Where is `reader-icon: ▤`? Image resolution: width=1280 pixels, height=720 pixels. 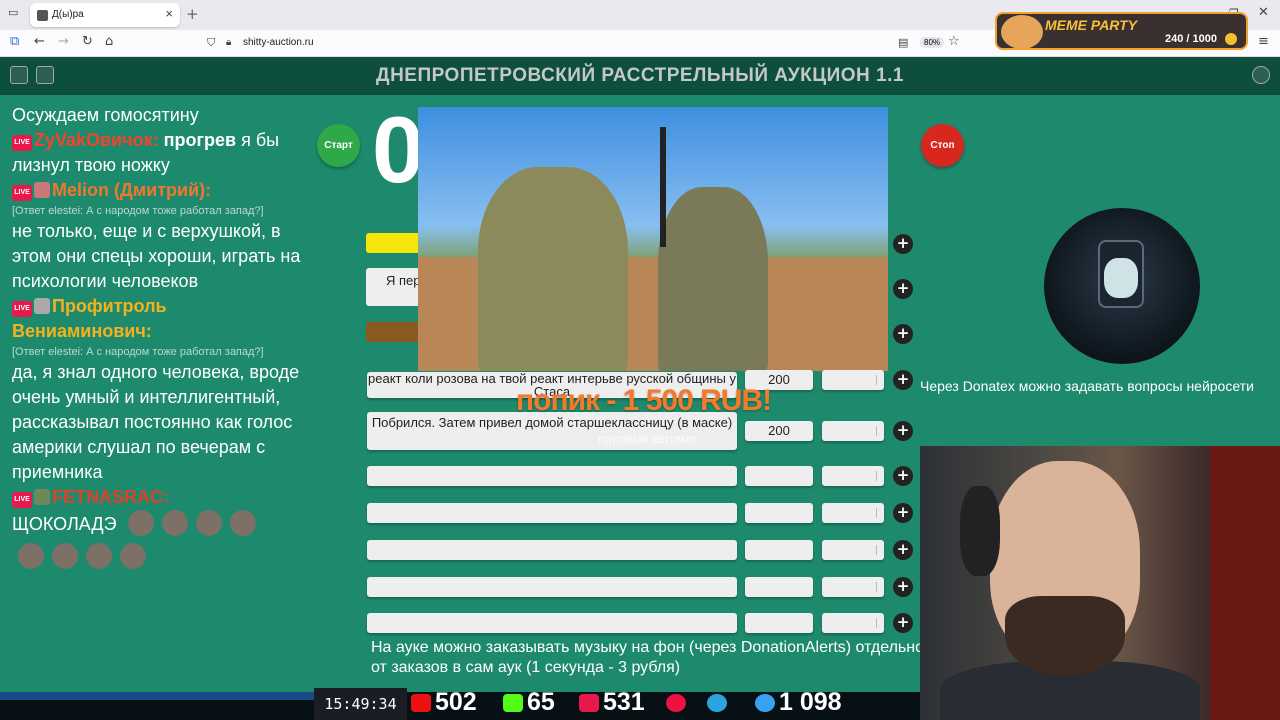
reader-icon: ▤ is located at coordinates (903, 42).